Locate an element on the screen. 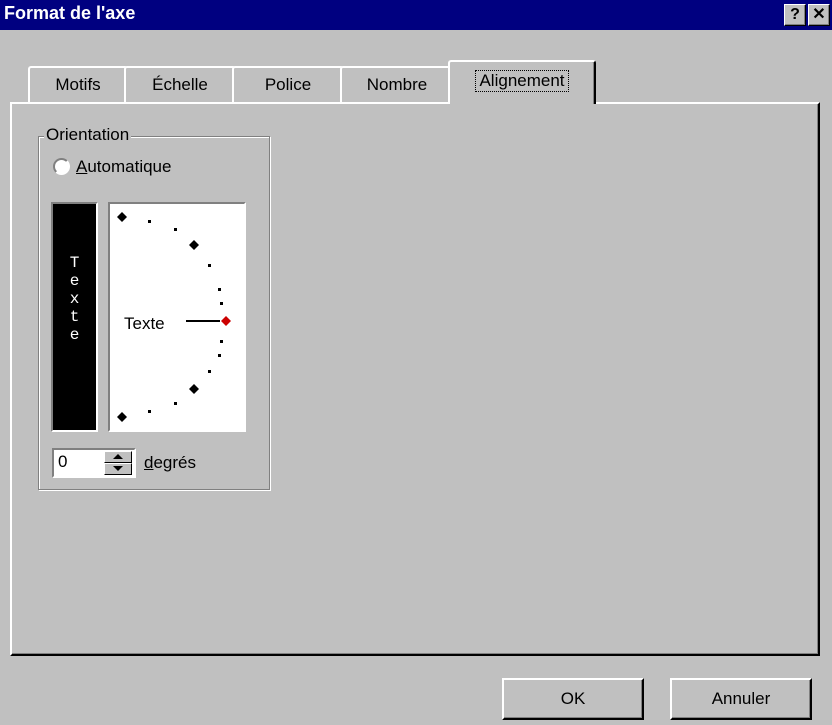 This screenshot has height=725, width=832. tab-echelle: Échelle is located at coordinates (180, 84).